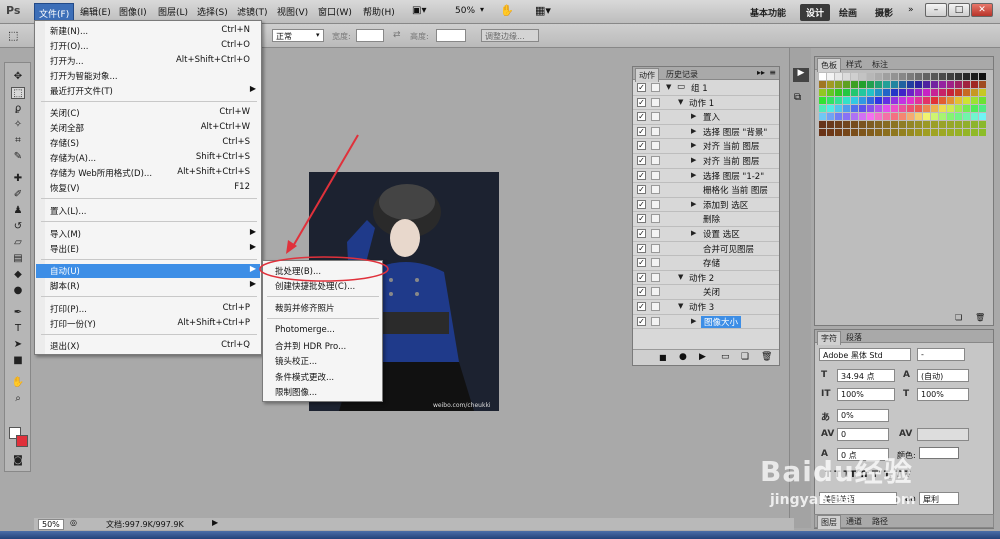 The image size is (1000, 539). Describe the element at coordinates (706, 117) in the screenshot. I see `action-row: ✓ ▶ 置入` at that location.